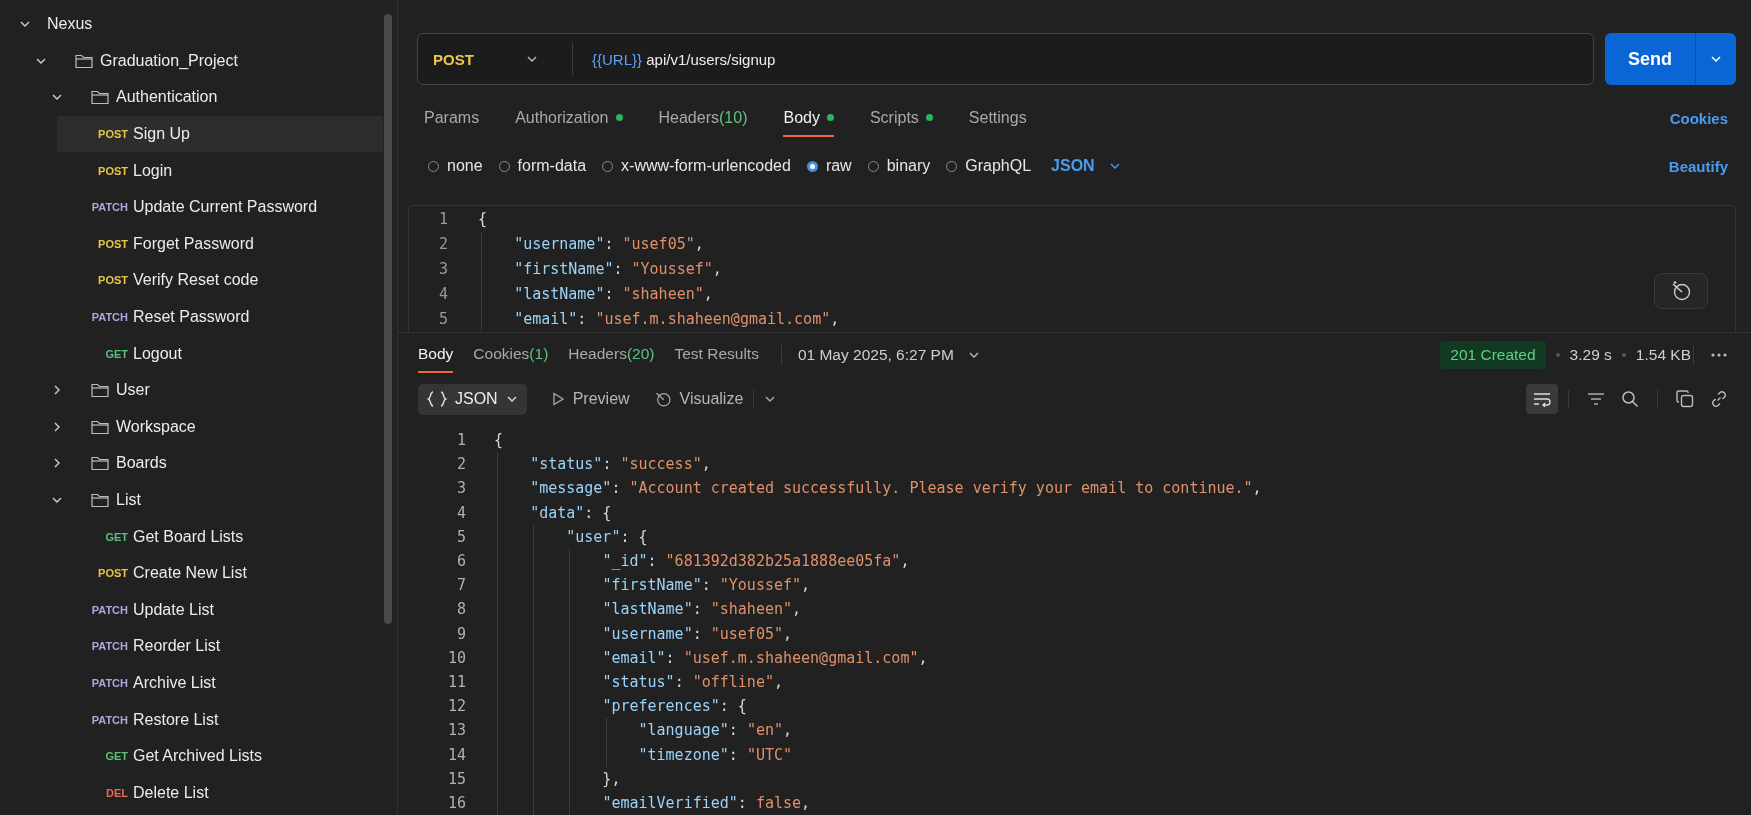 The image size is (1751, 815). What do you see at coordinates (191, 427) in the screenshot?
I see `folder-item: Workspace` at bounding box center [191, 427].